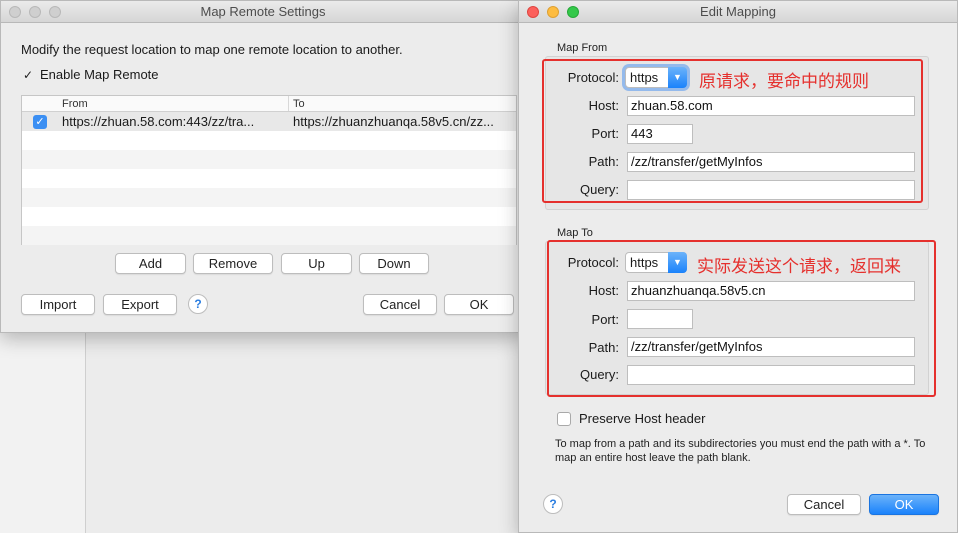 The width and height of the screenshot is (958, 533). What do you see at coordinates (564, 419) in the screenshot?
I see `preserve-host-checkbox` at bounding box center [564, 419].